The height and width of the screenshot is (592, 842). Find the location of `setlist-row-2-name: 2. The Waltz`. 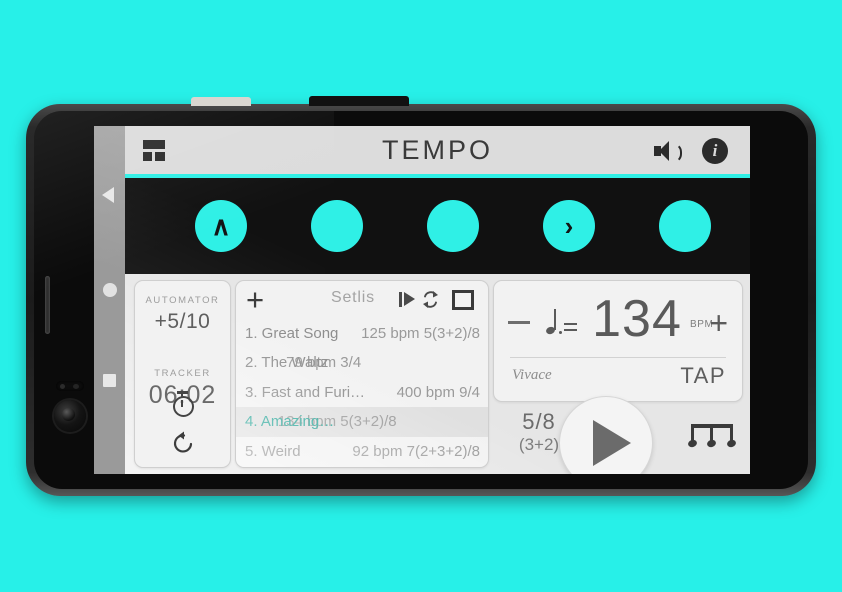

setlist-row-2-name: 2. The Waltz is located at coordinates (287, 363).